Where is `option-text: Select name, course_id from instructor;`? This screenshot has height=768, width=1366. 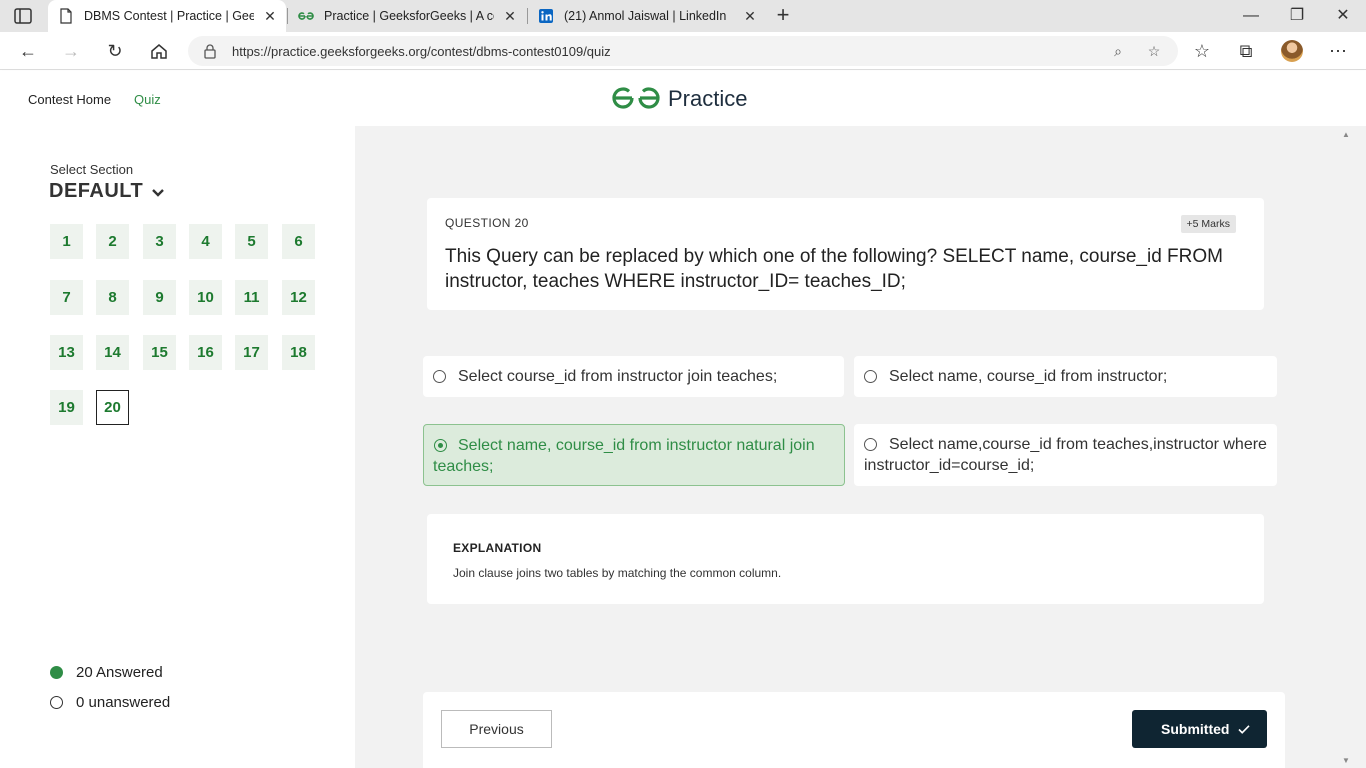
option-text: Select name, course_id from instructor; is located at coordinates (1028, 376).